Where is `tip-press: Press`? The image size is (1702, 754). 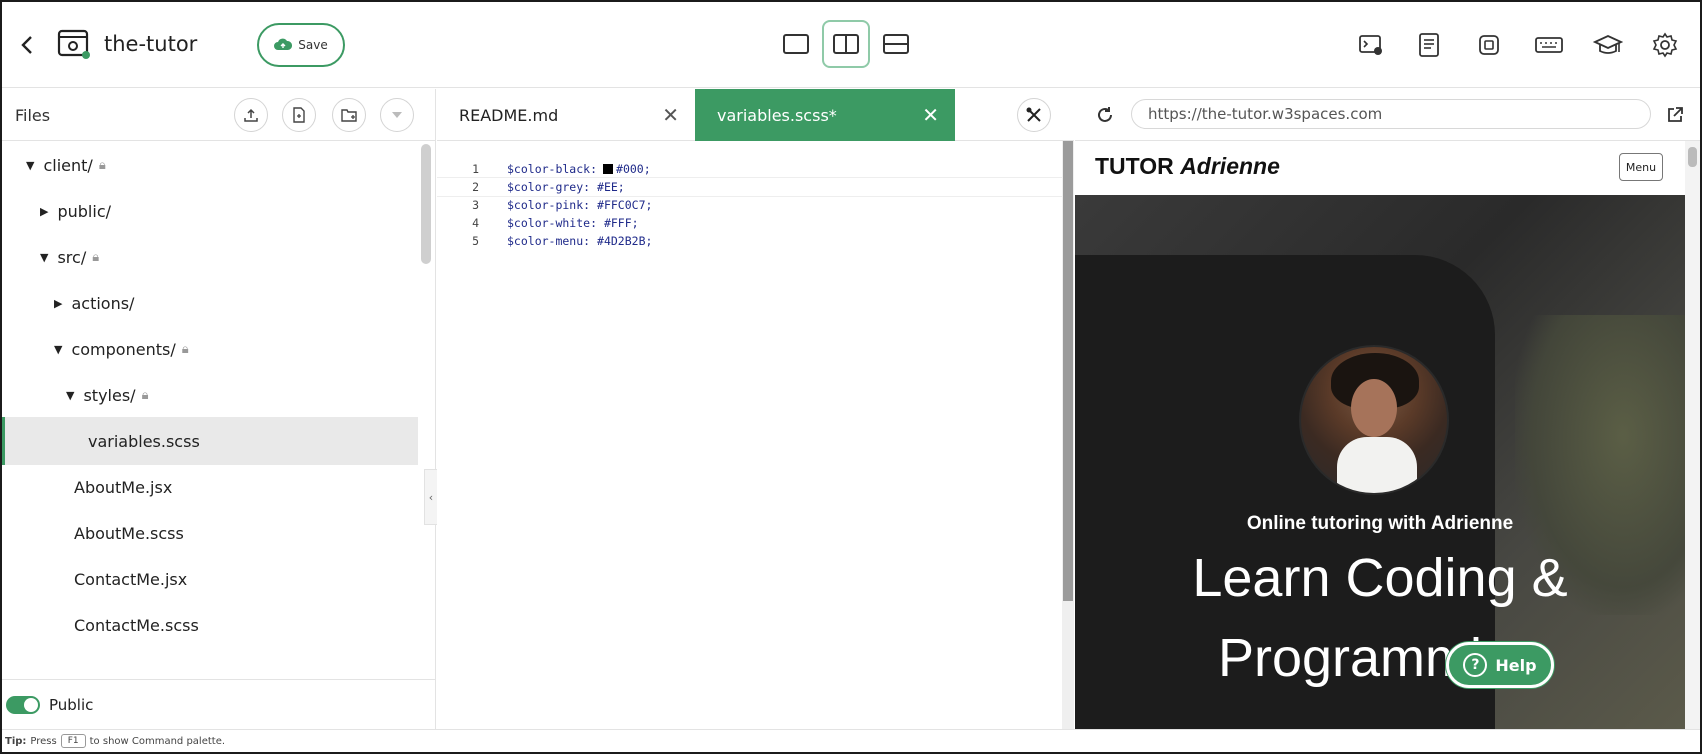
tip-press: Press is located at coordinates (43, 741).